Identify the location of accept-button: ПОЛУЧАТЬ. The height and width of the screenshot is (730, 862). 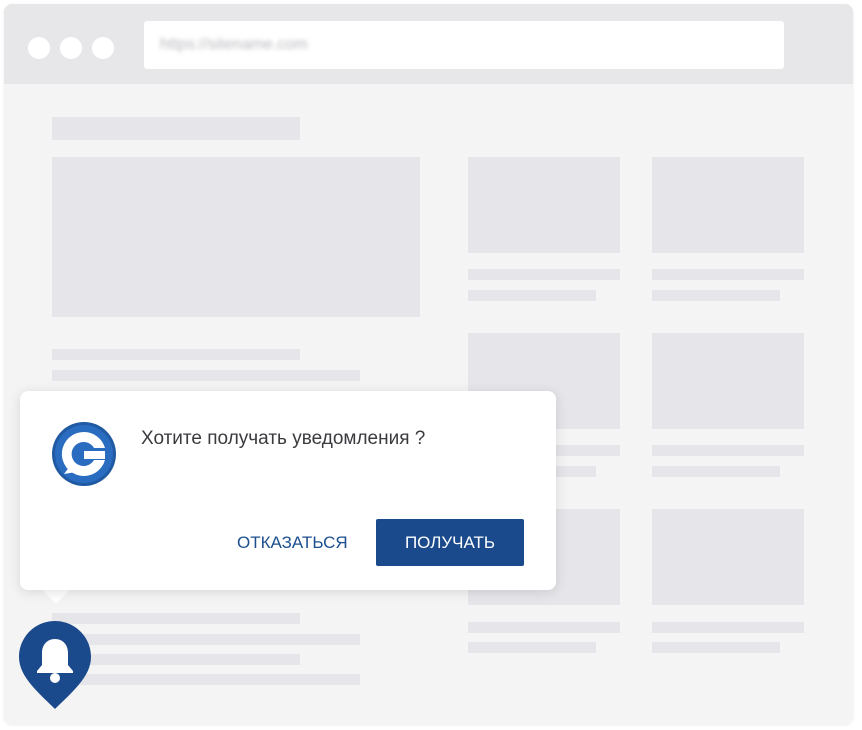
(450, 542).